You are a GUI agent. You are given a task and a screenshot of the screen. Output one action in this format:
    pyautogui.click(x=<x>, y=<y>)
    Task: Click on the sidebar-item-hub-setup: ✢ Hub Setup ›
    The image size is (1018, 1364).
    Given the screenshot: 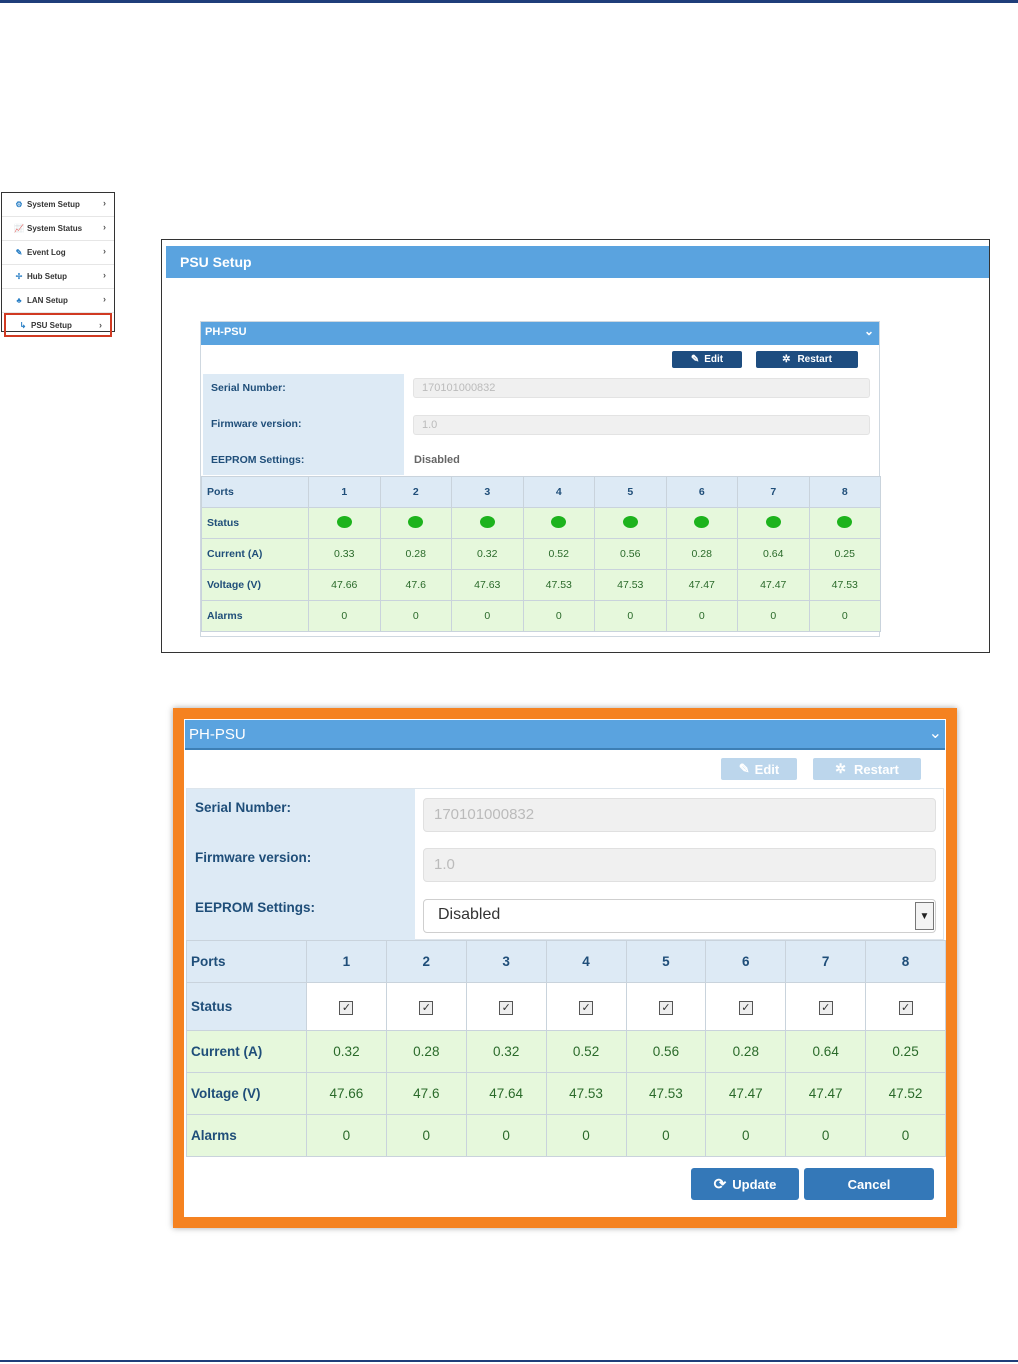 What is the action you would take?
    pyautogui.click(x=58, y=277)
    